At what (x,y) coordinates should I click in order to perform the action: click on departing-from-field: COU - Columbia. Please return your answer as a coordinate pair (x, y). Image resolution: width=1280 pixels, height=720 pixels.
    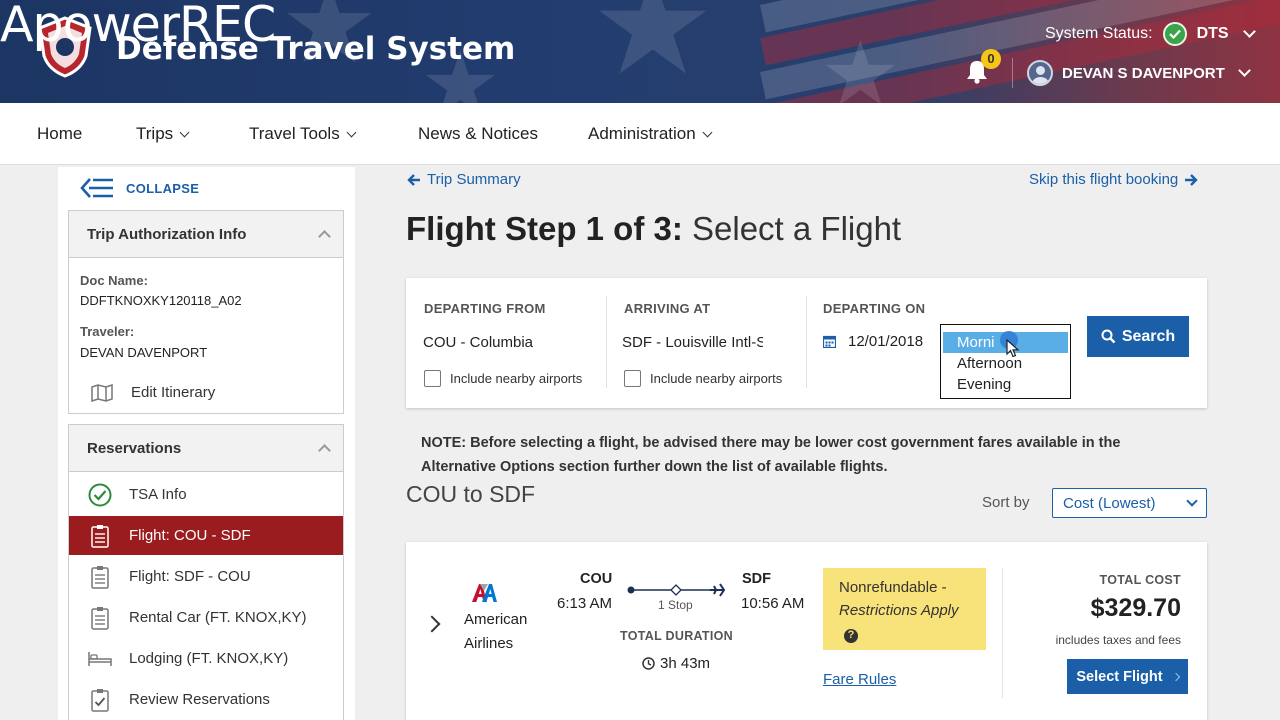
    Looking at the image, I should click on (513, 342).